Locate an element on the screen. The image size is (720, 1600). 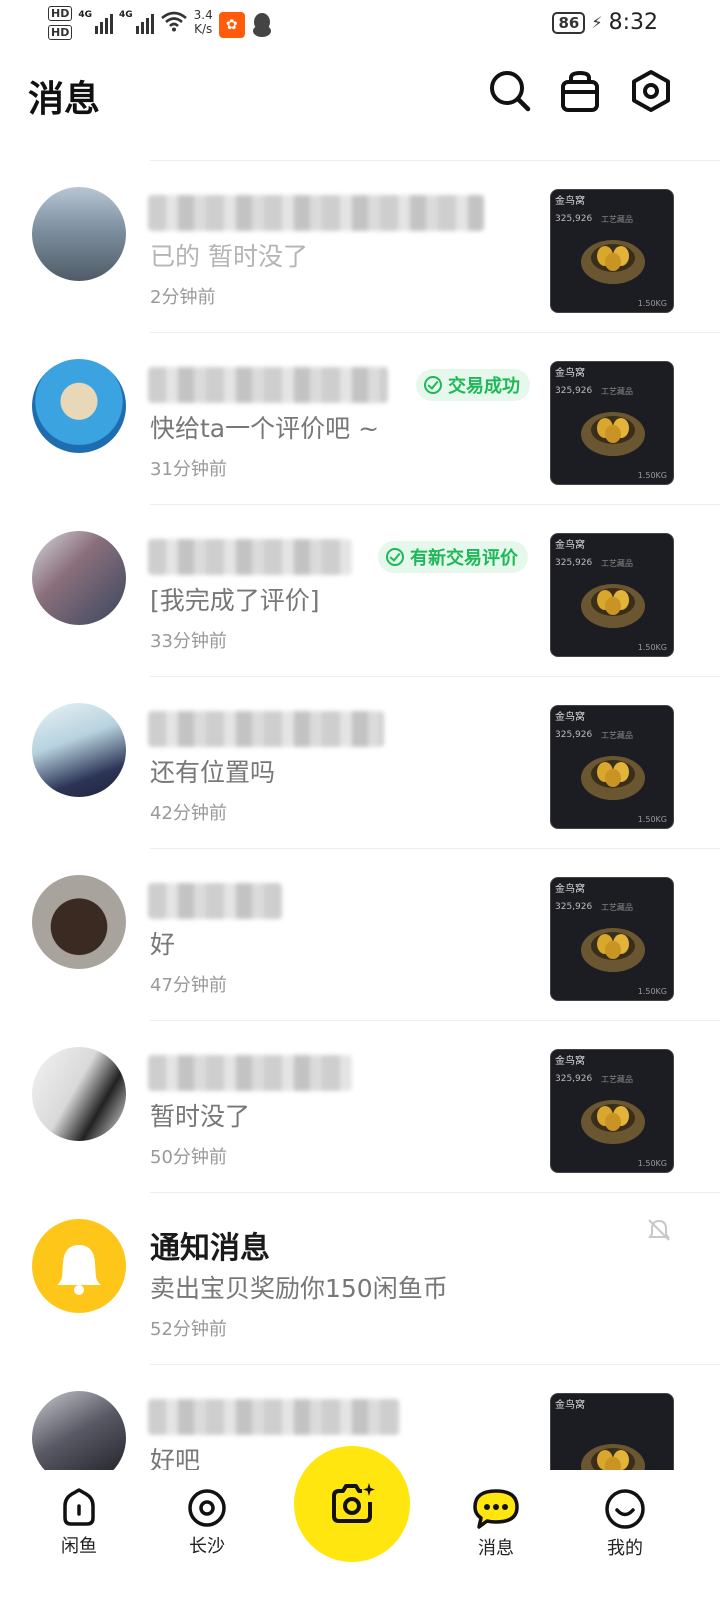
bell-icon is located at coordinates (79, 1270).